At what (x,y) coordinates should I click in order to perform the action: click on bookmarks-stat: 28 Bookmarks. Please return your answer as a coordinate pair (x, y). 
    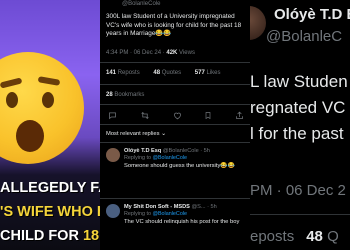
    Looking at the image, I should click on (125, 95).